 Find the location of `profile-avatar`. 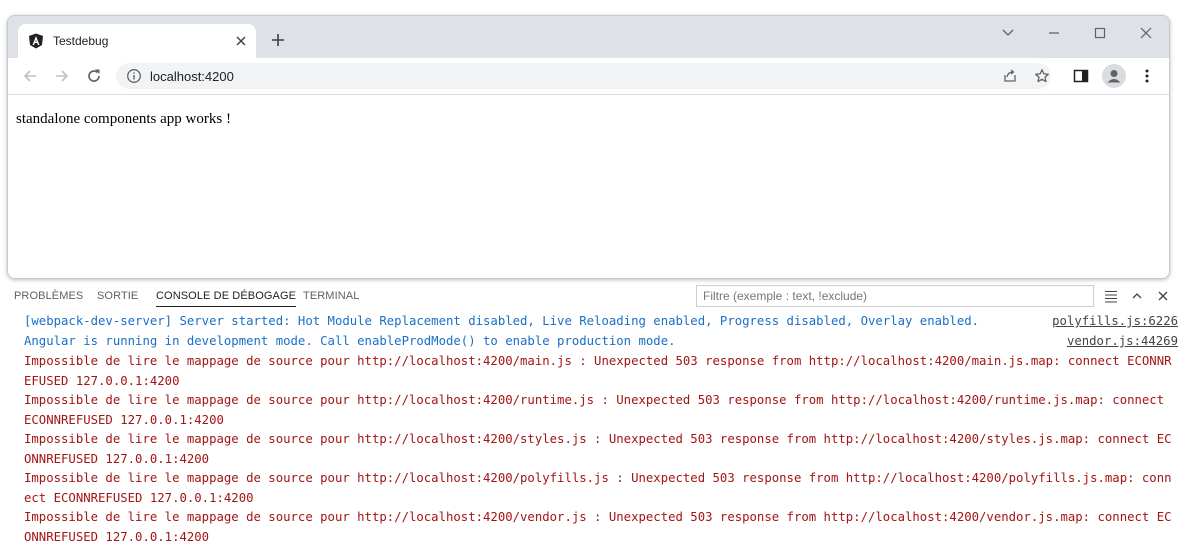

profile-avatar is located at coordinates (1114, 76).